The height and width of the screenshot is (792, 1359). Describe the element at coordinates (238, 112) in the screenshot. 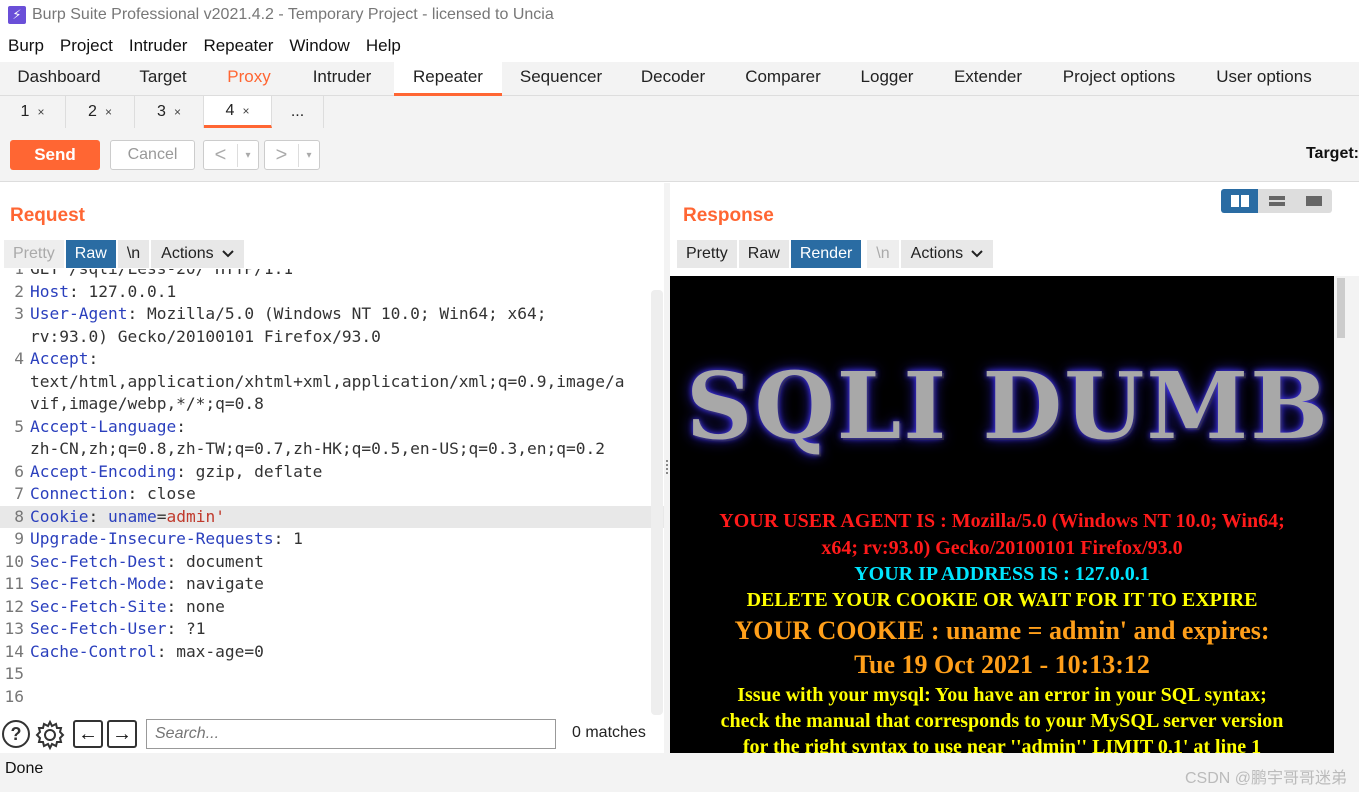

I see `repeater-tab-4: 4 ×` at that location.